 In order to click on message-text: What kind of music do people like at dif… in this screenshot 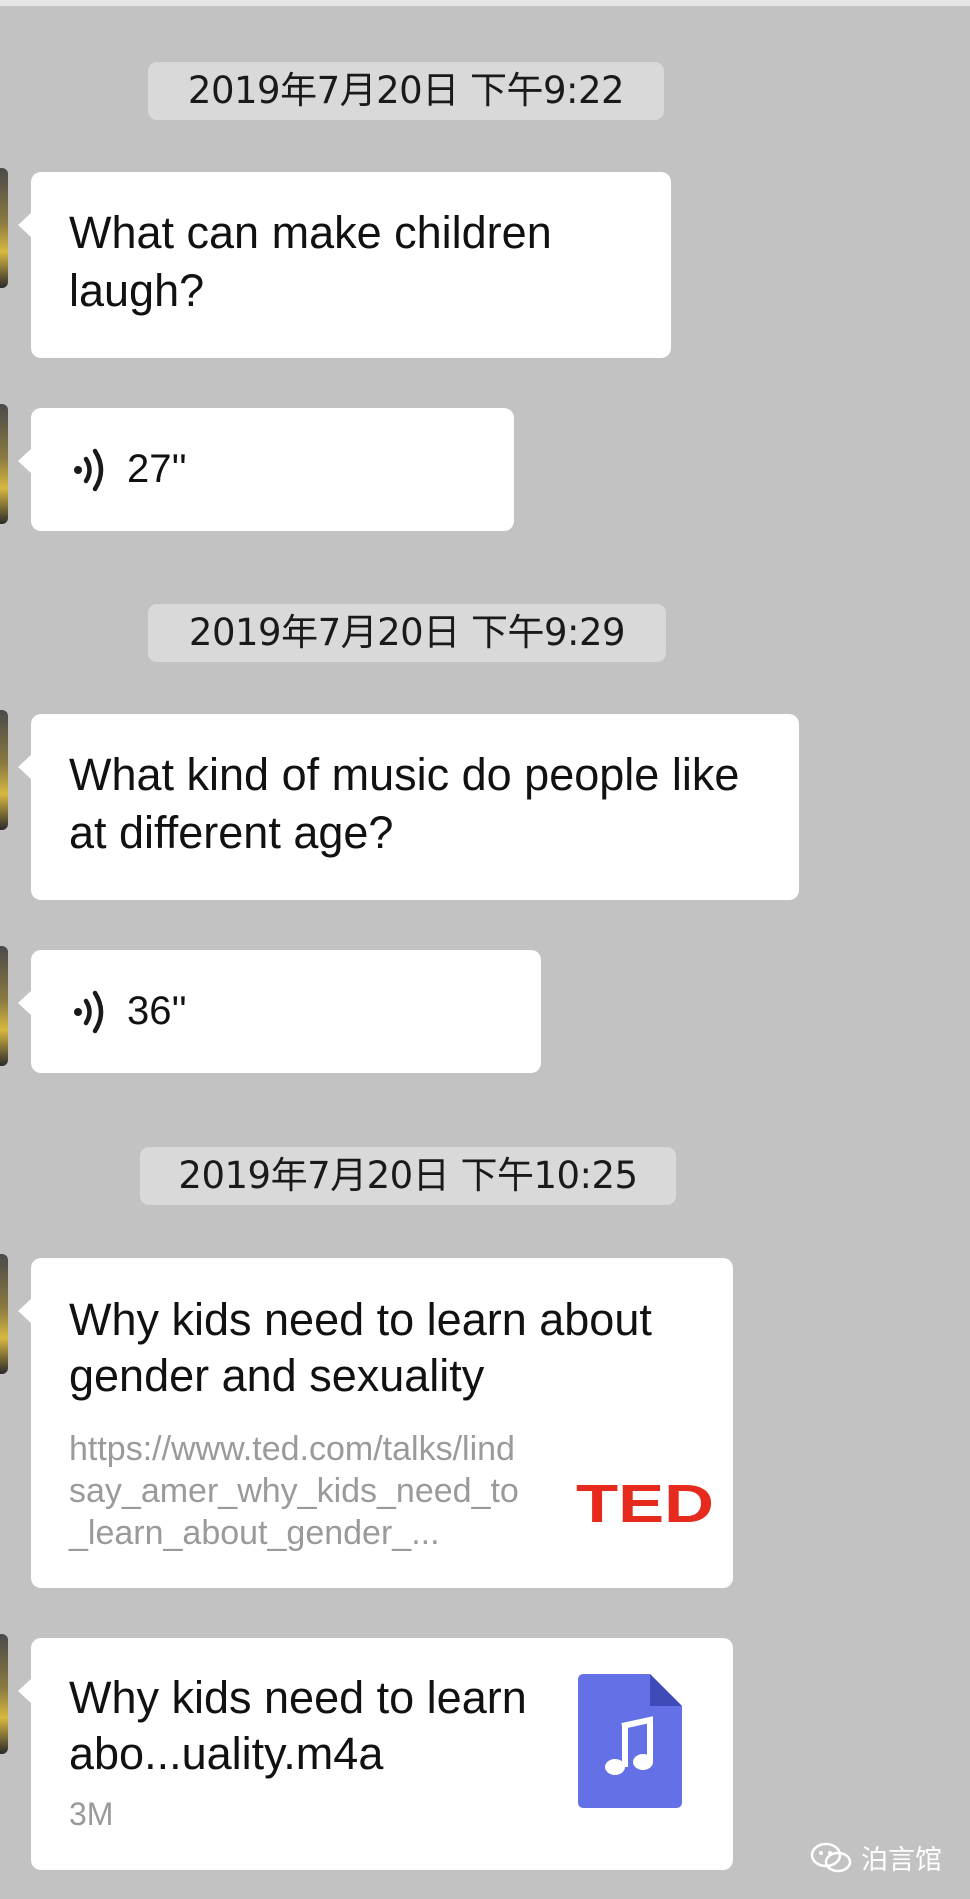, I will do `click(404, 803)`.